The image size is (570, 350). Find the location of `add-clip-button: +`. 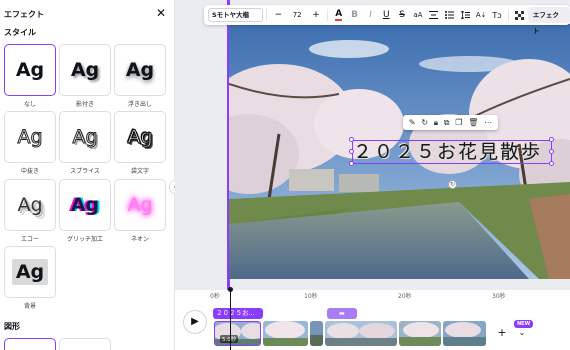

add-clip-button: + is located at coordinates (502, 333).